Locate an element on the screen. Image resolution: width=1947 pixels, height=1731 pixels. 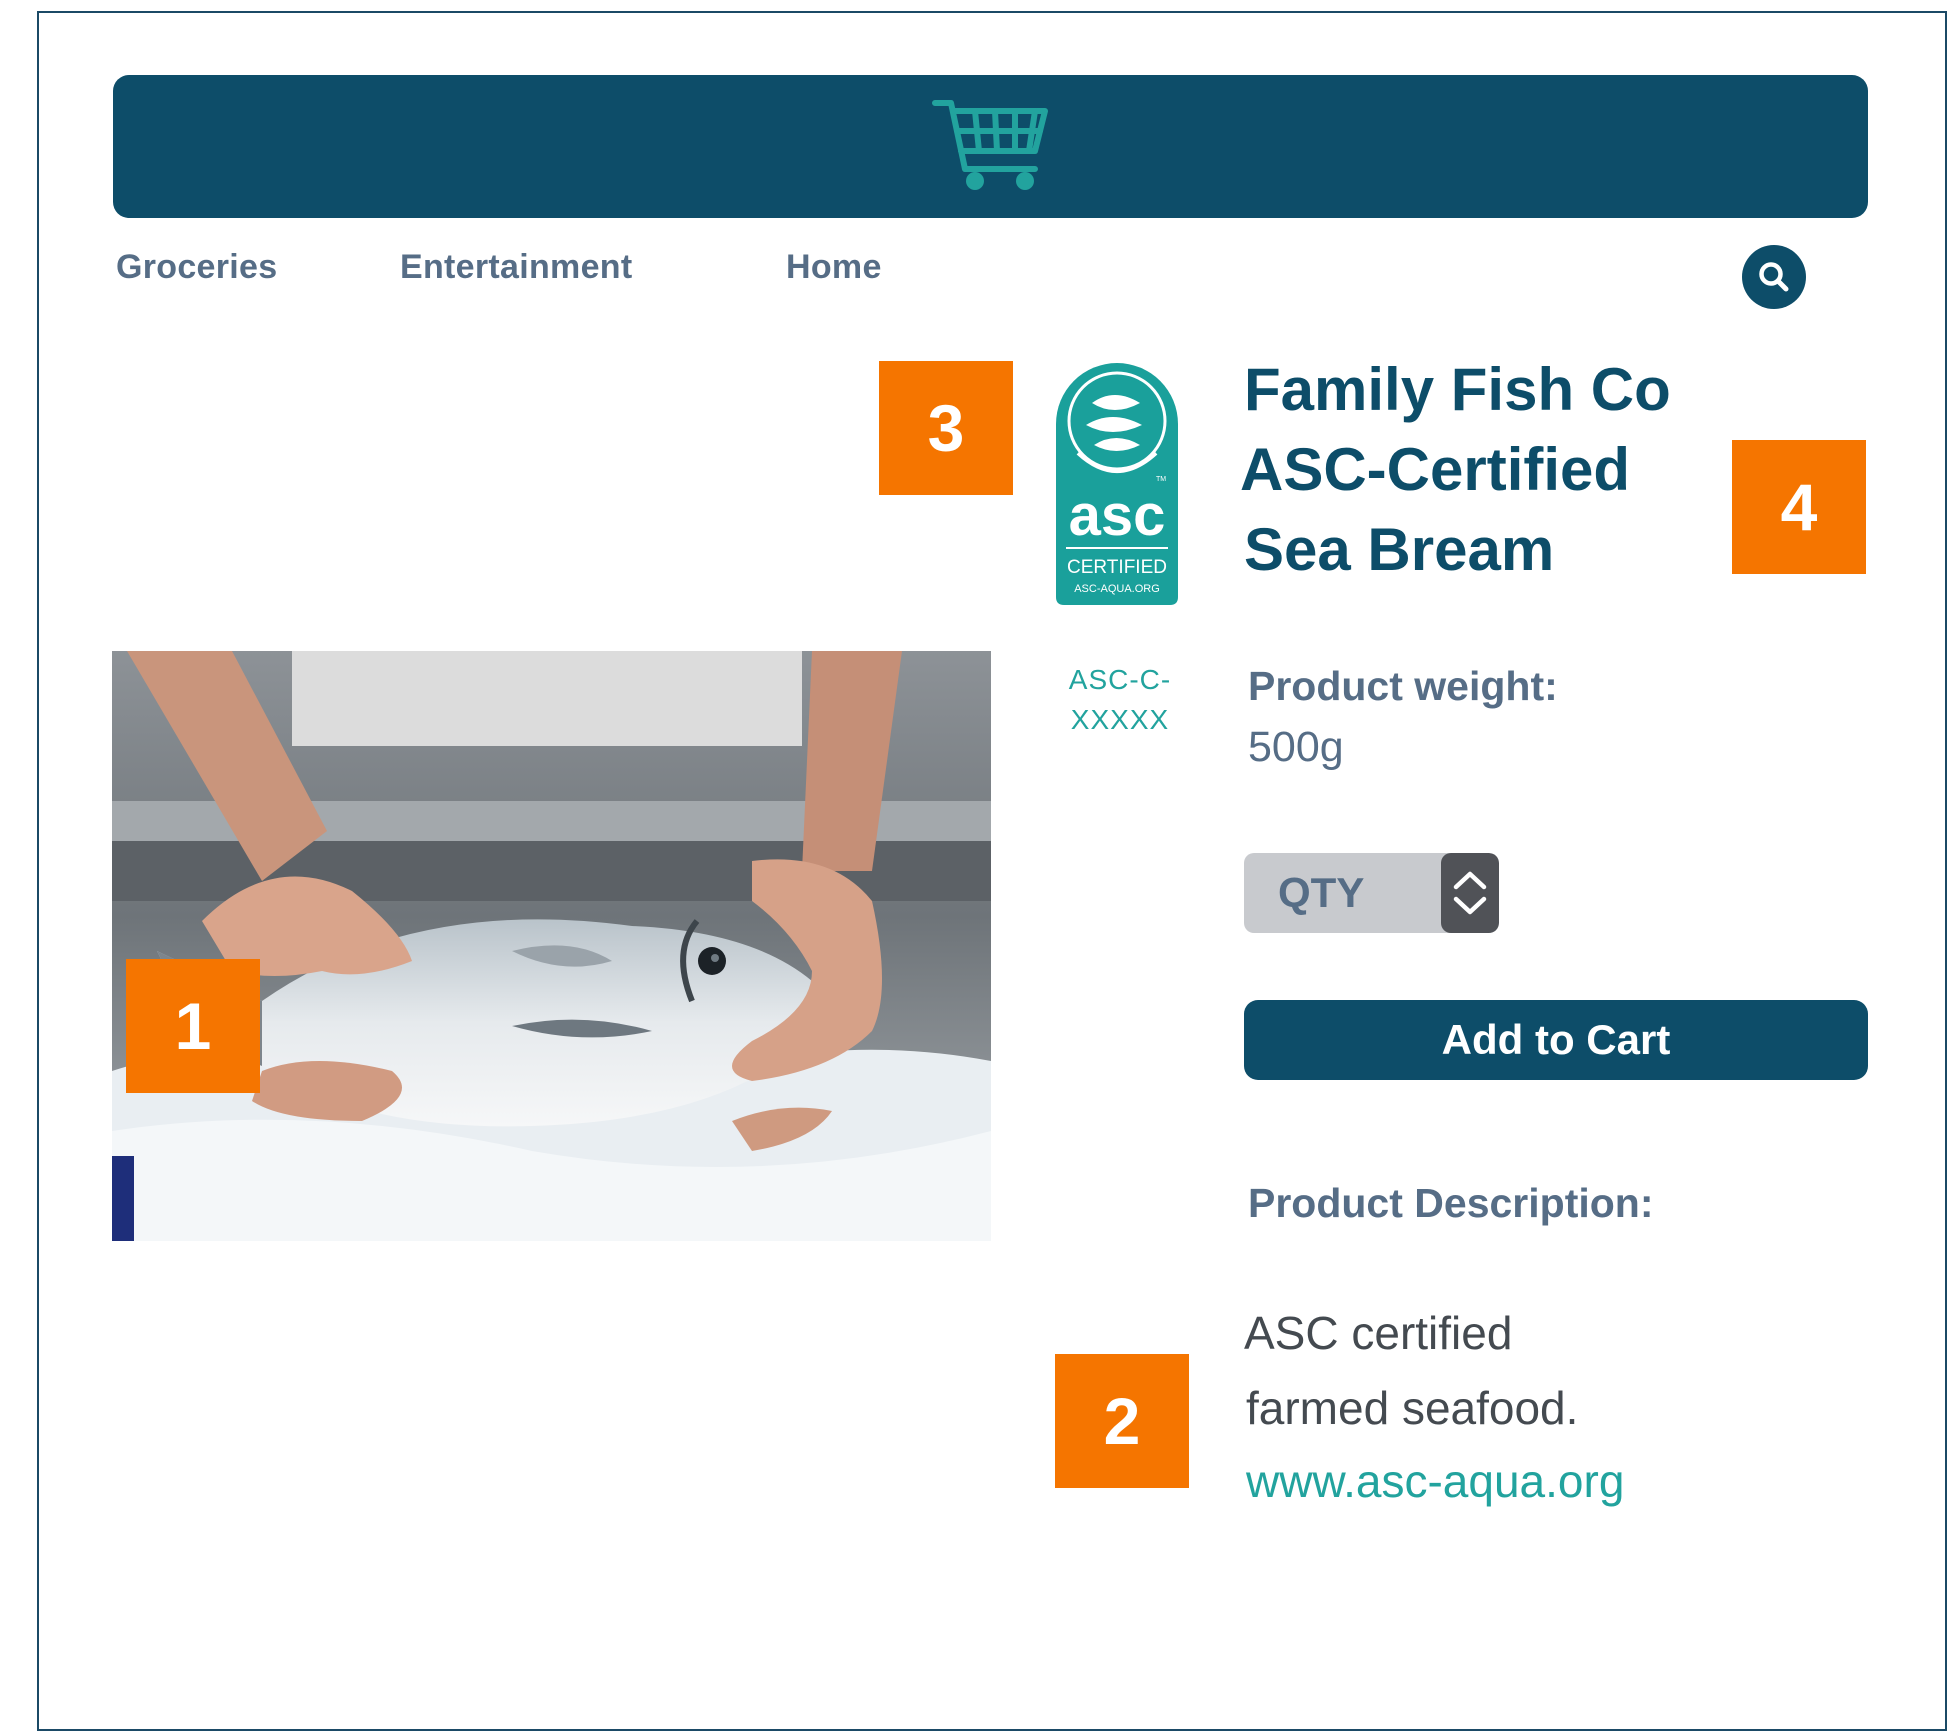
product-description-label: Product Description: is located at coordinates (1451, 1203).